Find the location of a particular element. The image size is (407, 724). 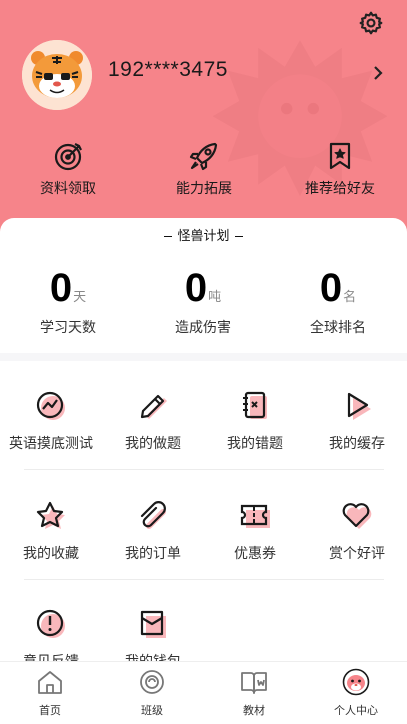

book-icon is located at coordinates (254, 683).